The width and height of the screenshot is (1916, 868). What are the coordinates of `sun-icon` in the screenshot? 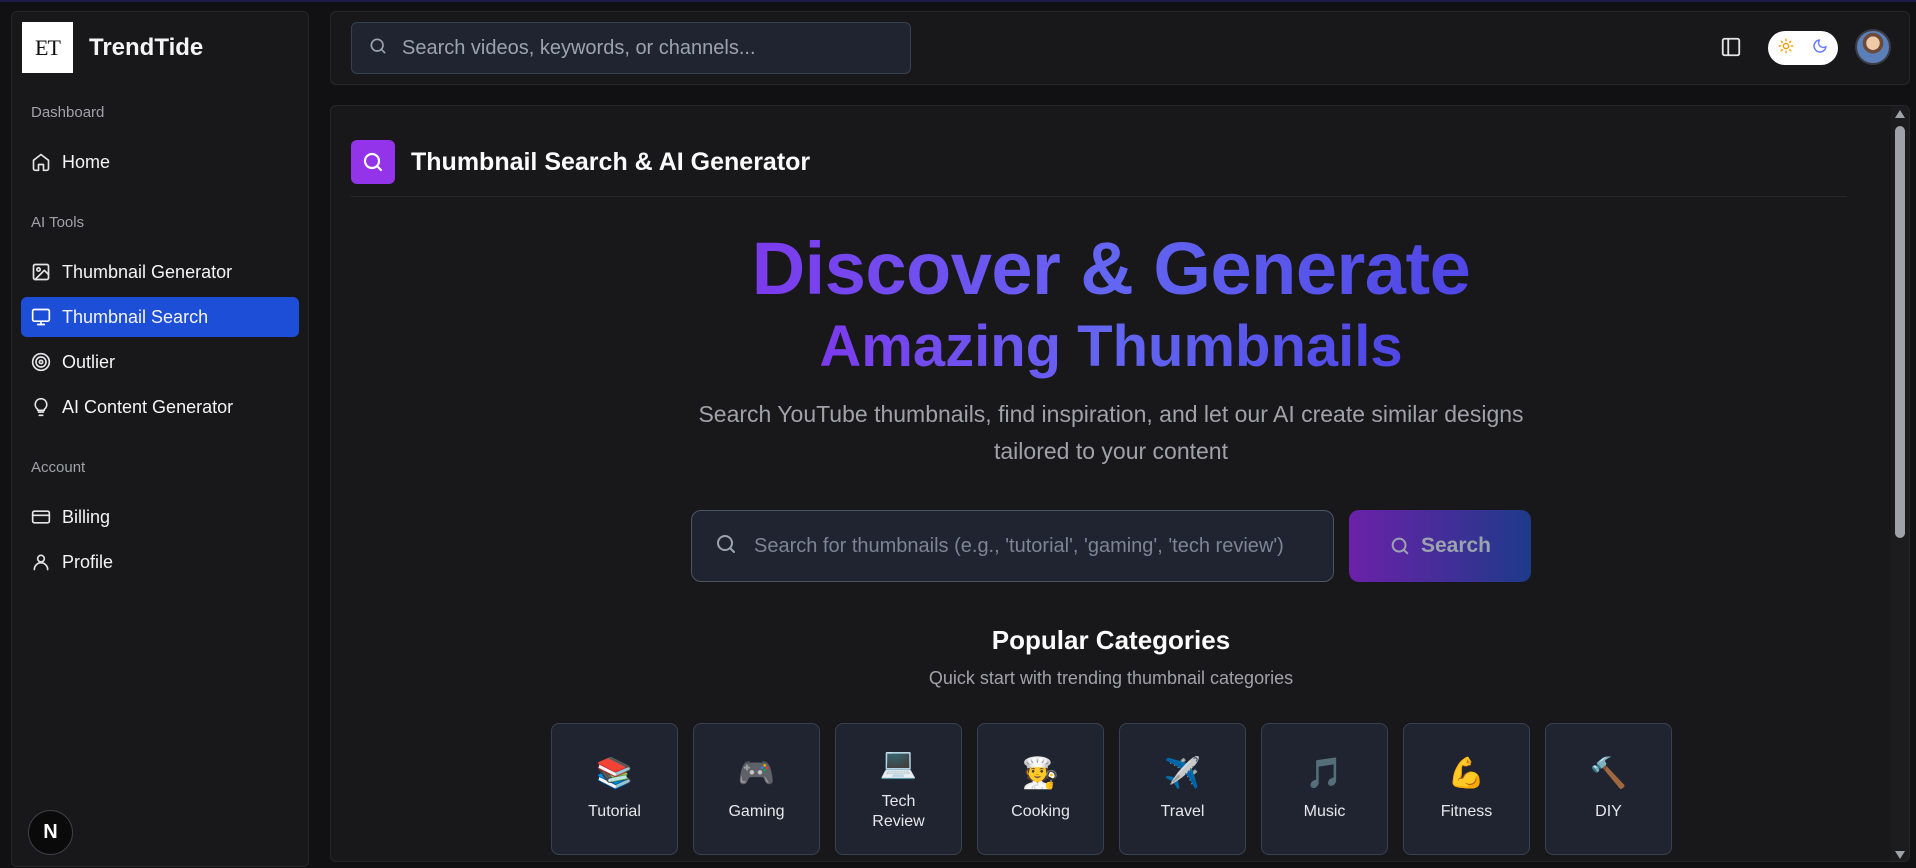 It's located at (1786, 48).